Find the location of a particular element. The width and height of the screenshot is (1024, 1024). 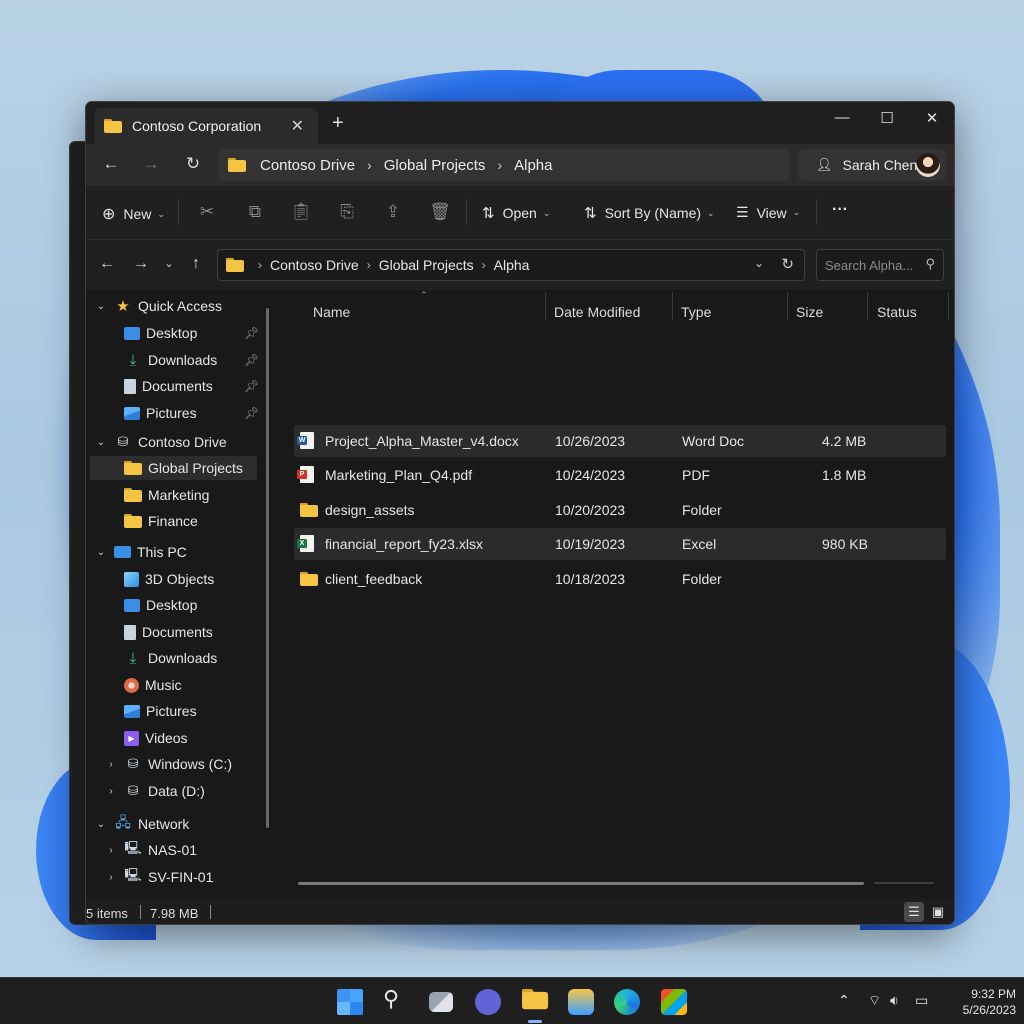

clock: 9:32 PM 5/26/2023 is located at coordinates (978, 1002).